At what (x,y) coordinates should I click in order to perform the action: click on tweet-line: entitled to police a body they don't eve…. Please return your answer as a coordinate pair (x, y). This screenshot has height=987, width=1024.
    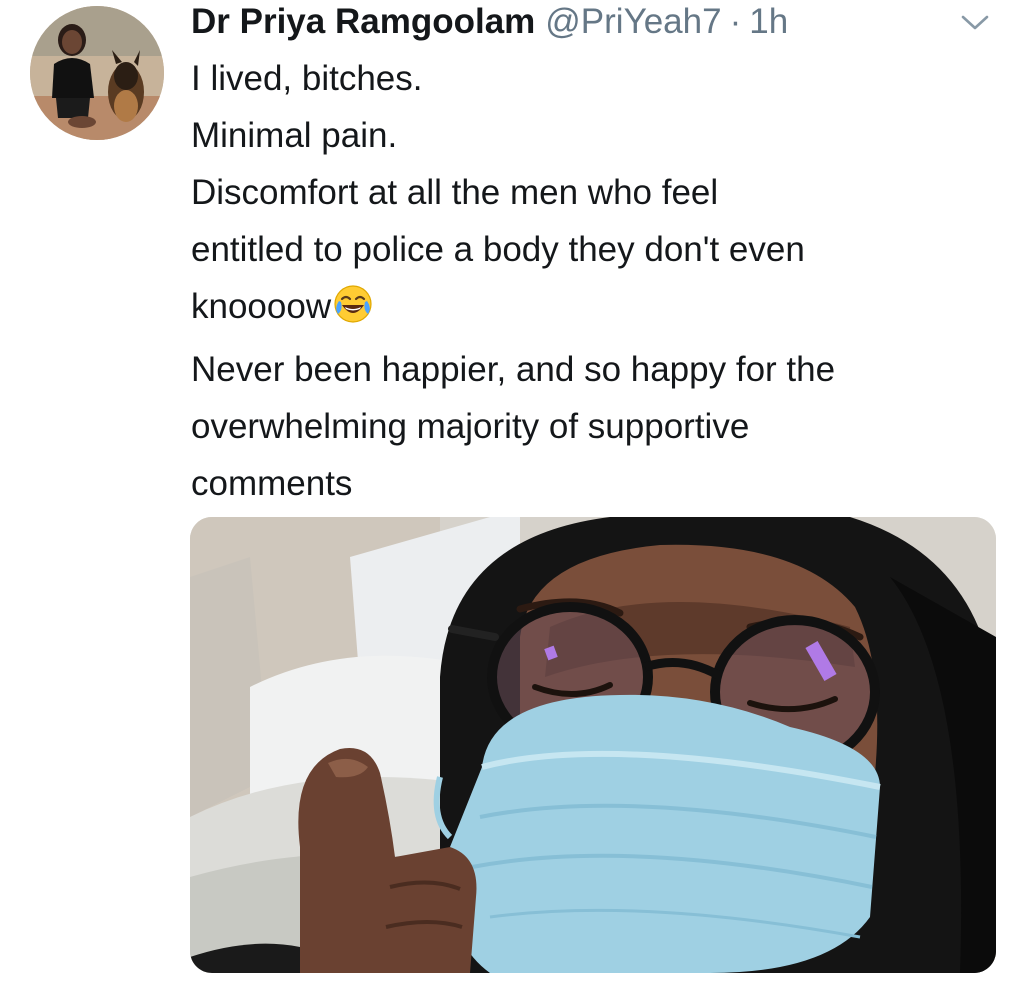
    Looking at the image, I should click on (498, 249).